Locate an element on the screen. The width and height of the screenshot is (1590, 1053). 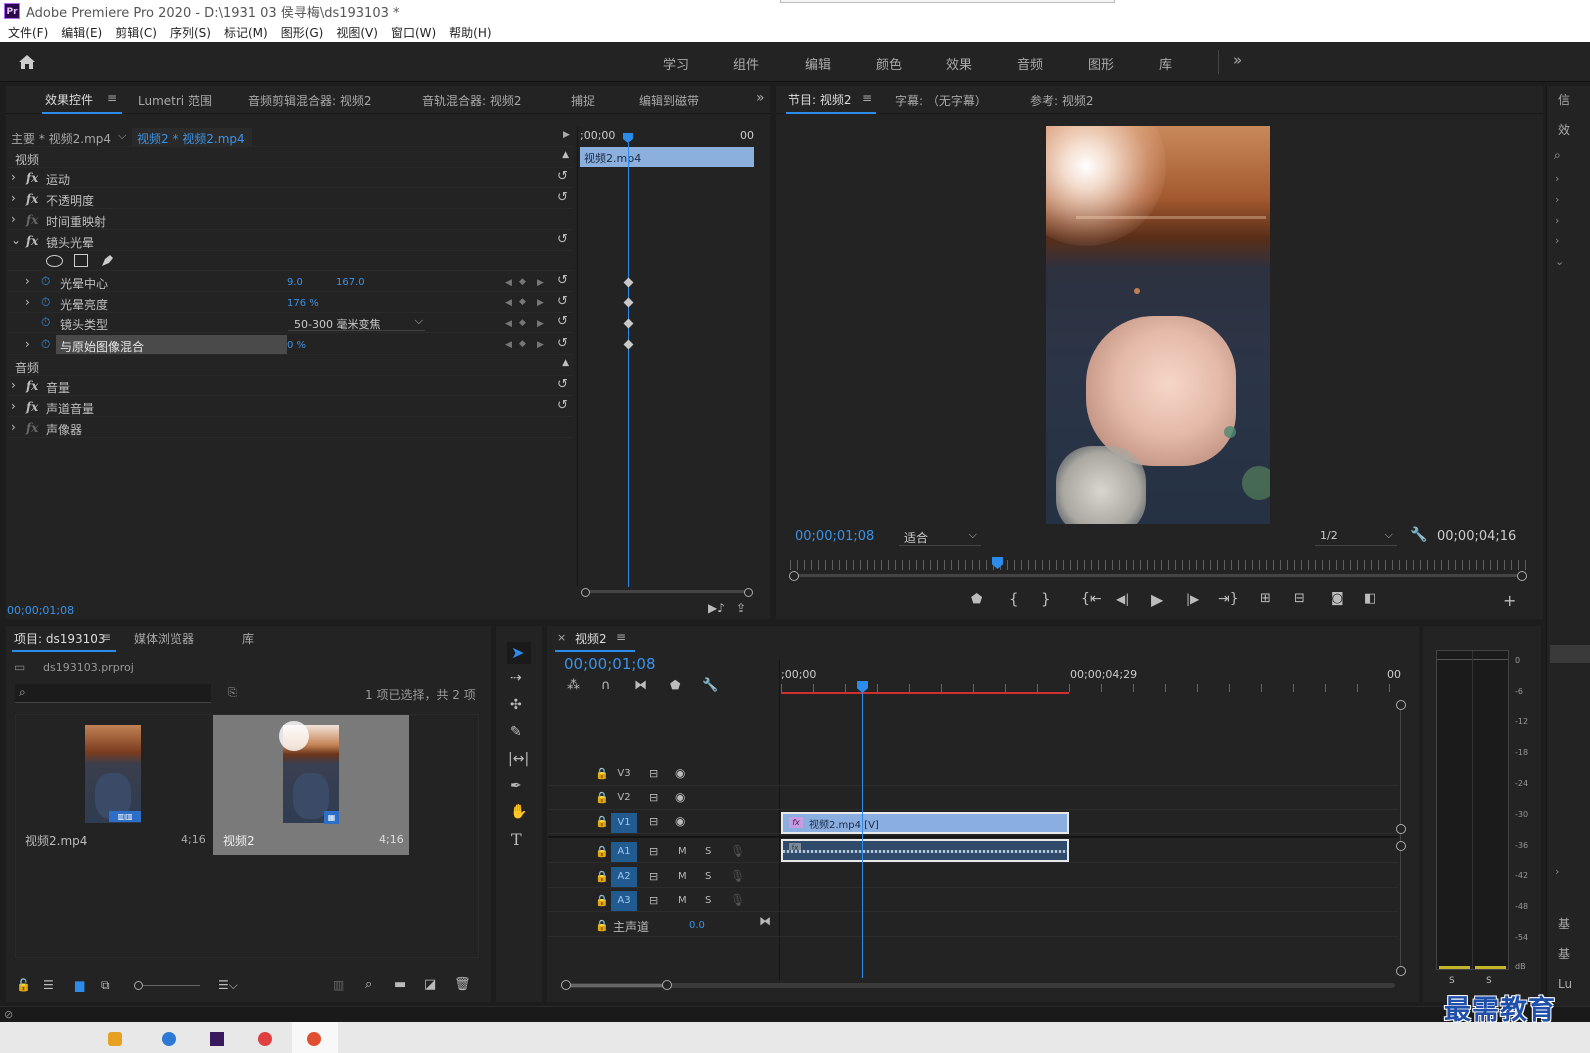
right-tab-lumetri: Lu is located at coordinates (1565, 984).